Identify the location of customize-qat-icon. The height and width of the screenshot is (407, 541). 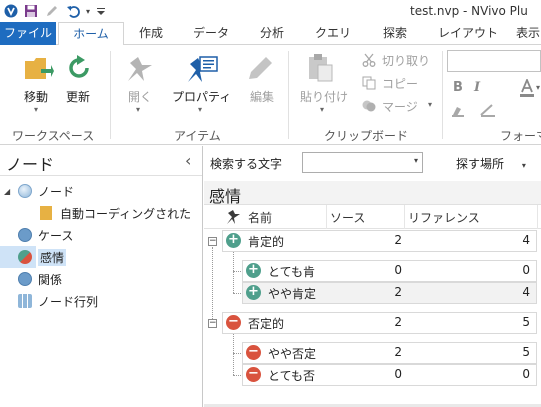
(101, 11).